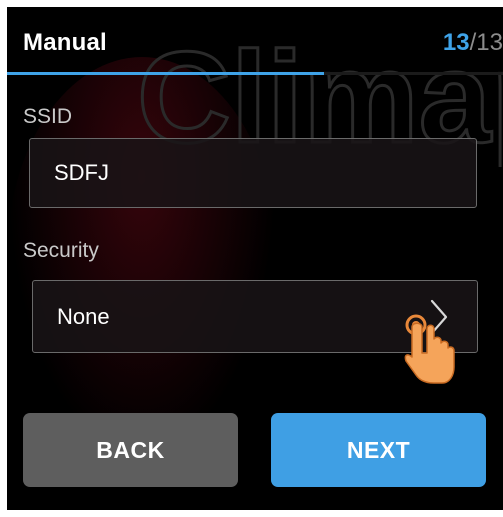  Describe the element at coordinates (83, 316) in the screenshot. I see `security-value: None` at that location.